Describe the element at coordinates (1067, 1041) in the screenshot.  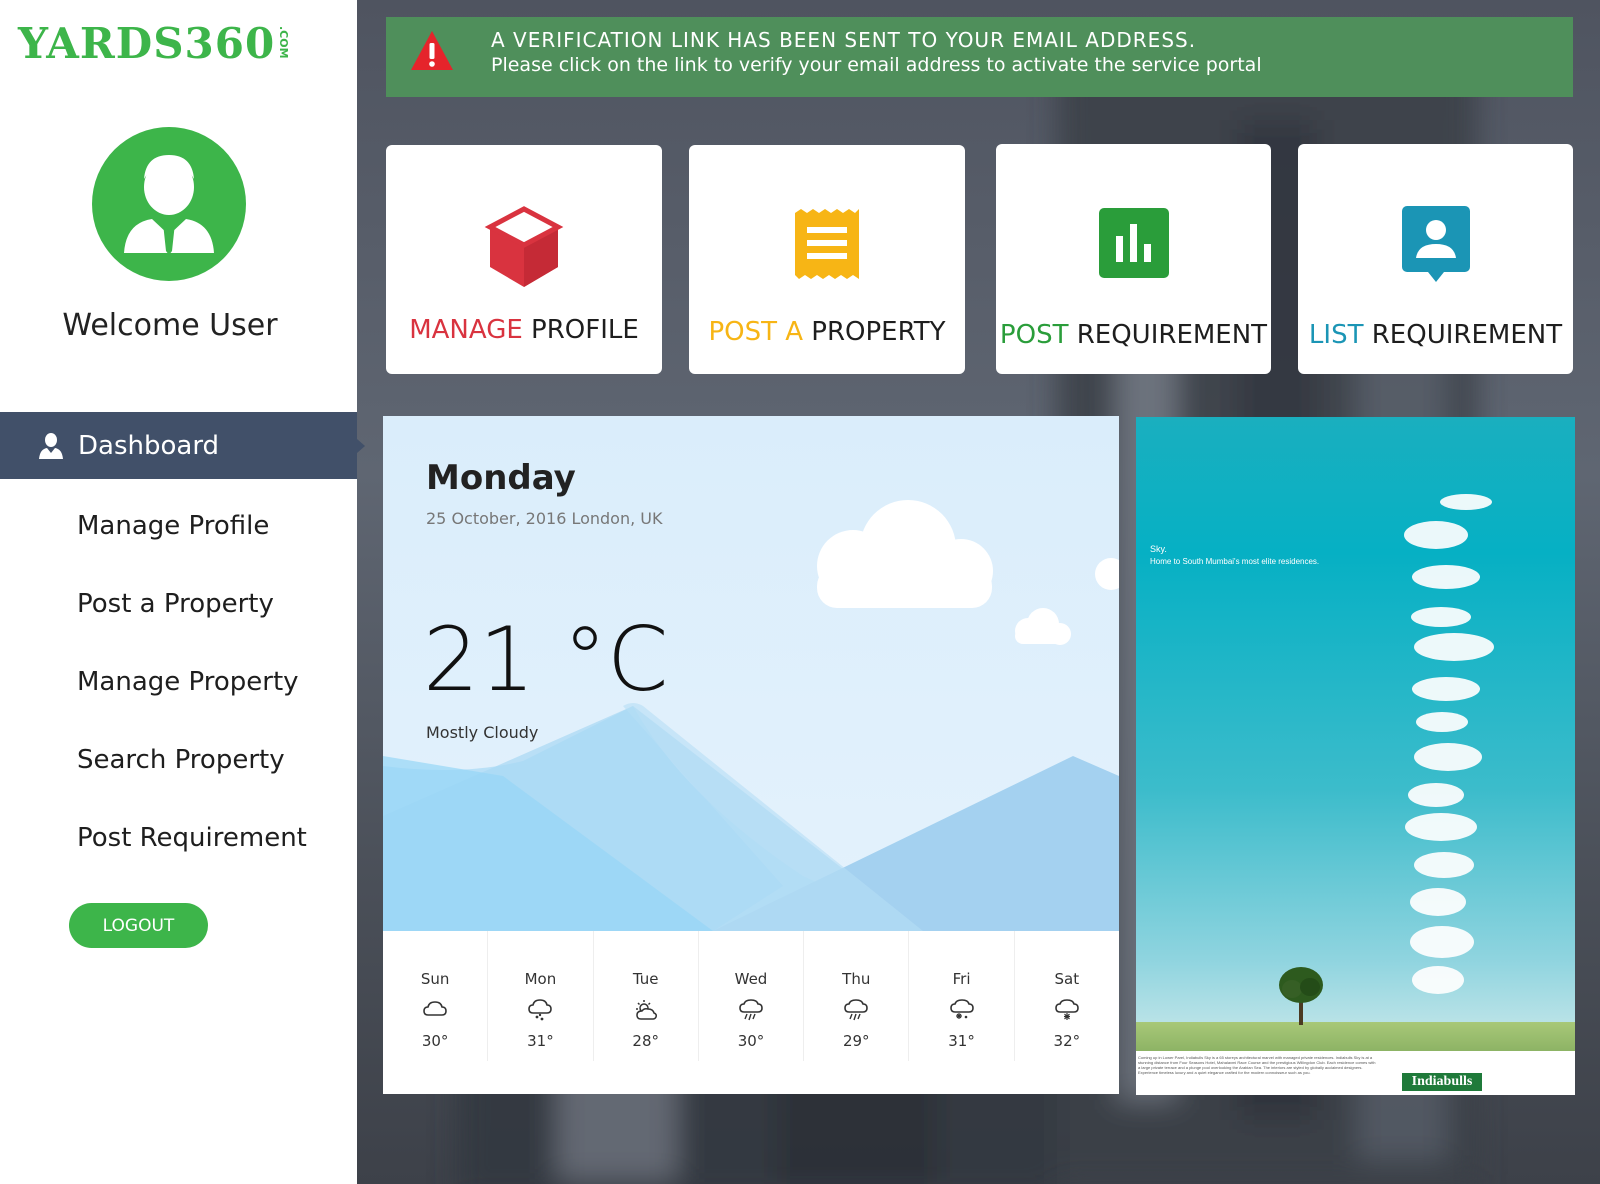
I see `forecast-temp: 32°` at that location.